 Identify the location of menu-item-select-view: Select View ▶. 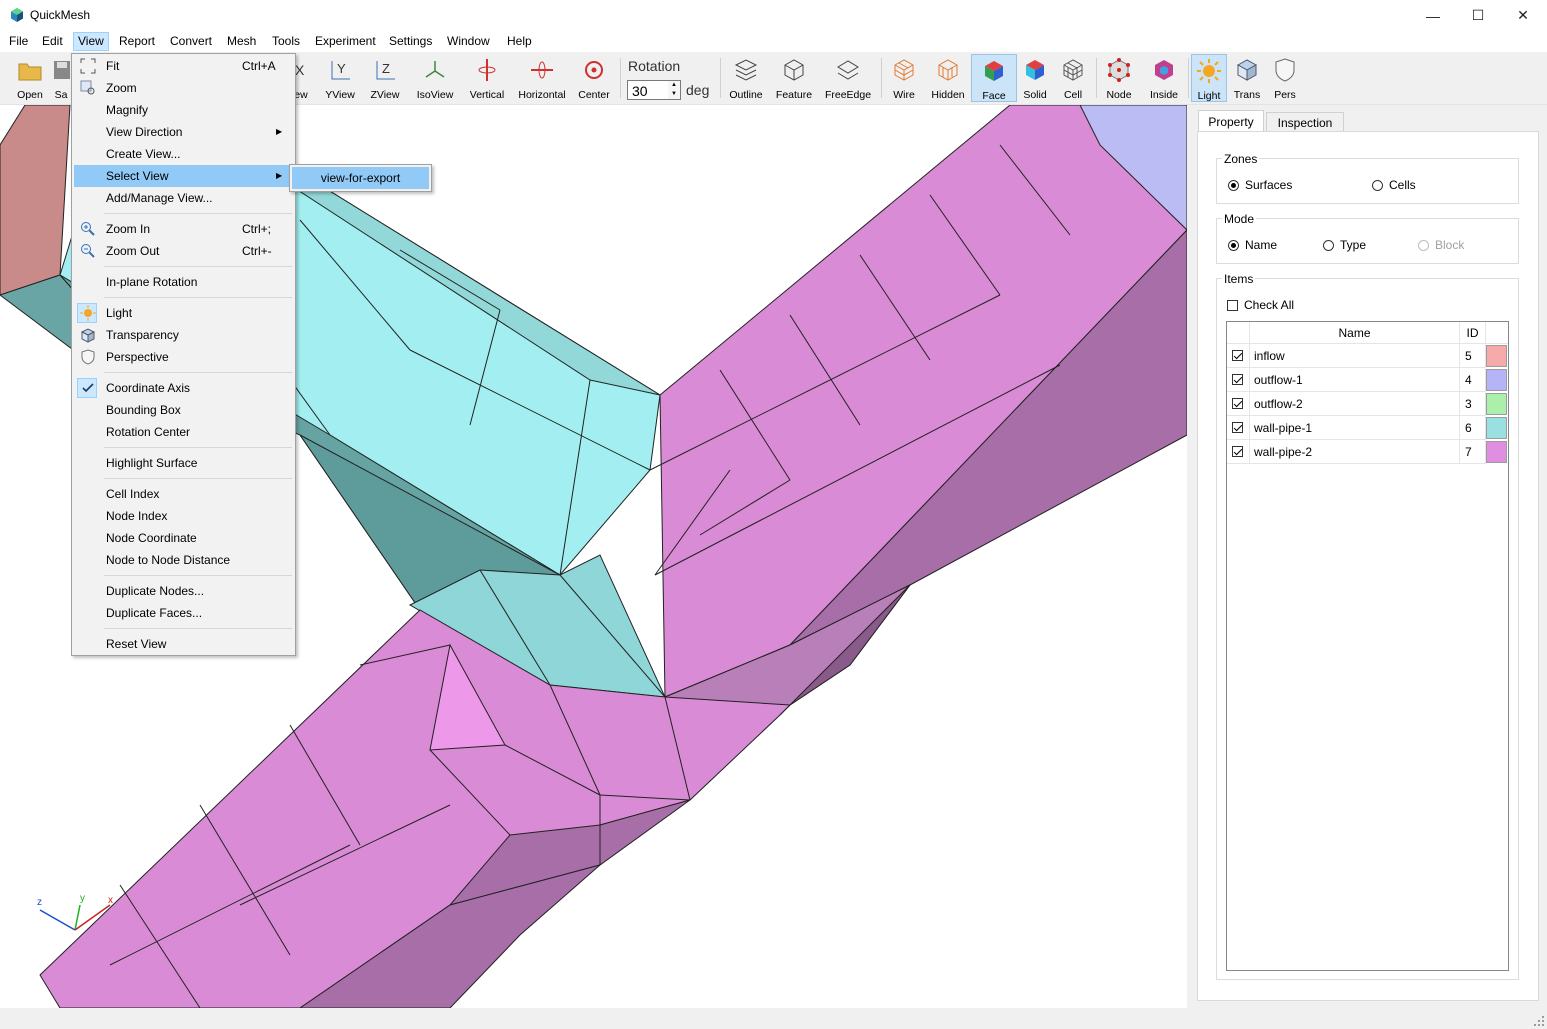
(183, 176).